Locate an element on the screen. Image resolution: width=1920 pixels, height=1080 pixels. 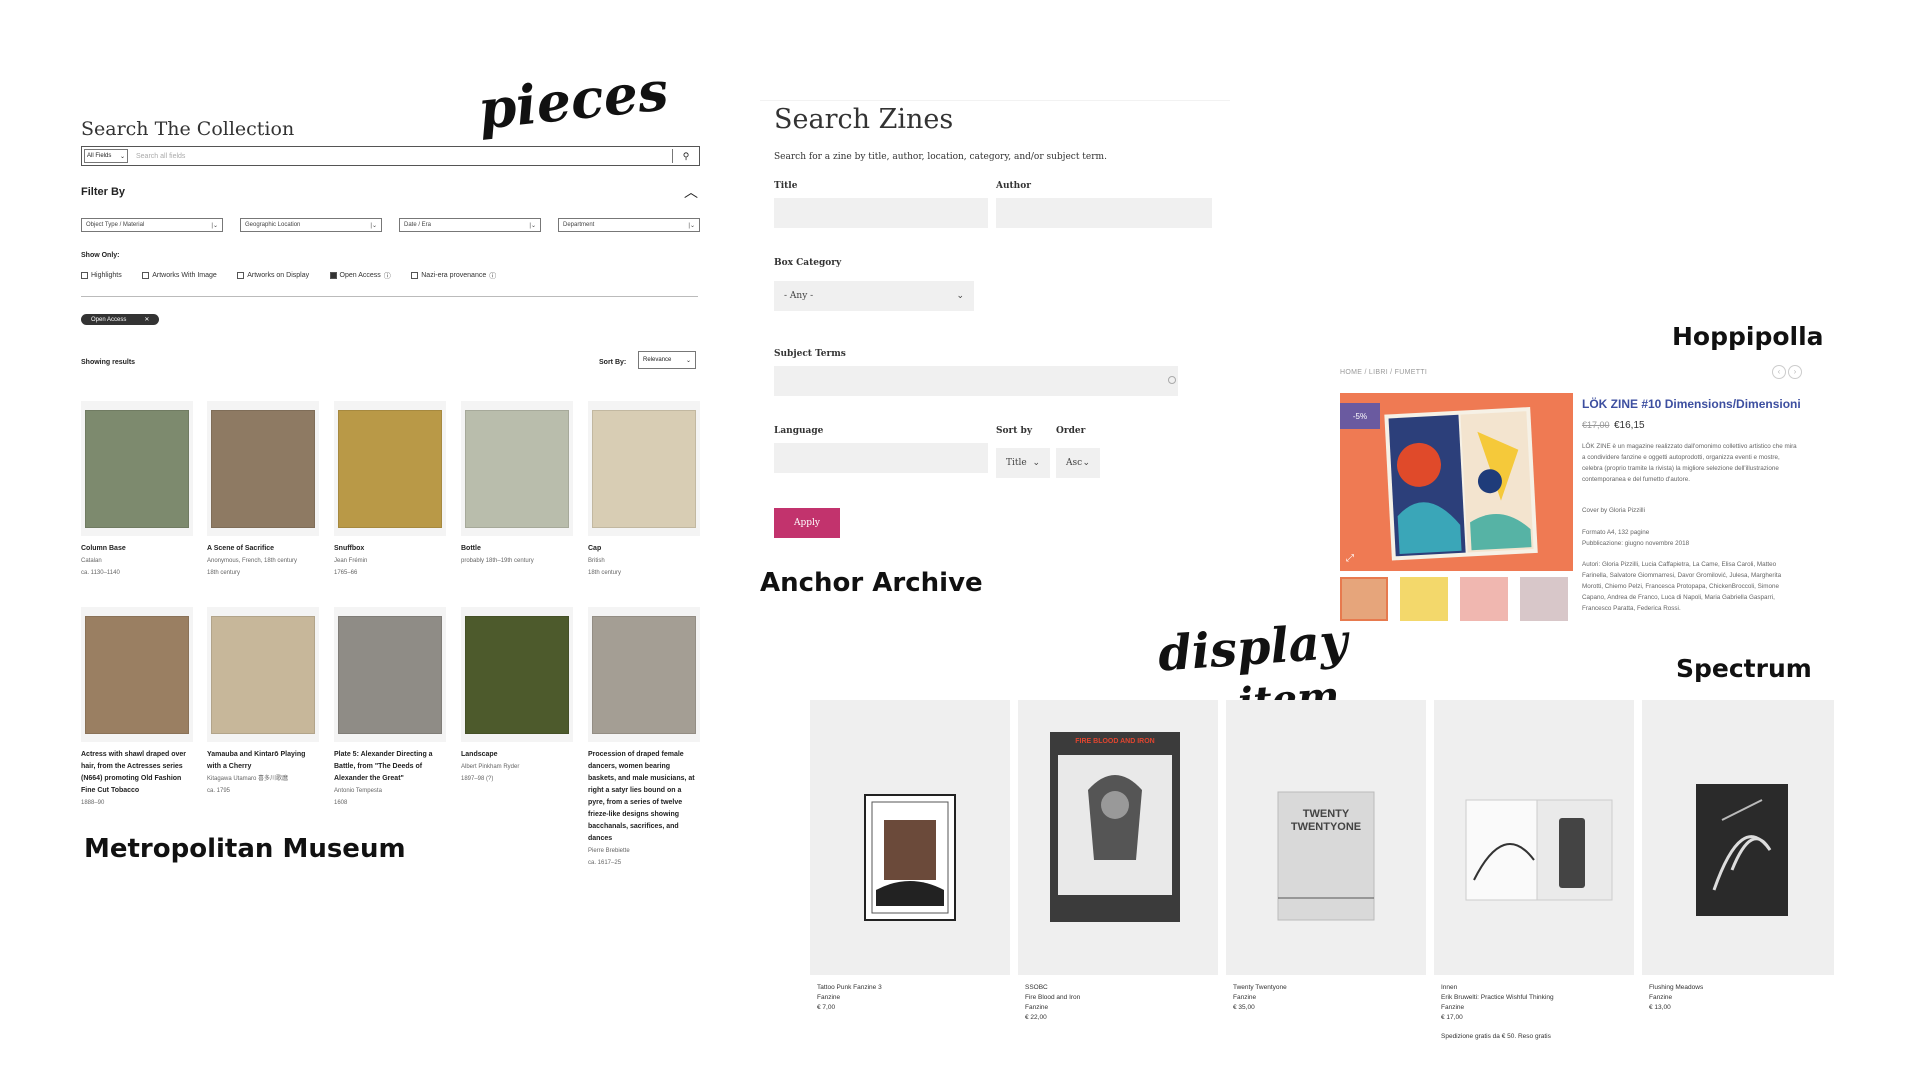
artwork-title: Snuffbox is located at coordinates (390, 549).